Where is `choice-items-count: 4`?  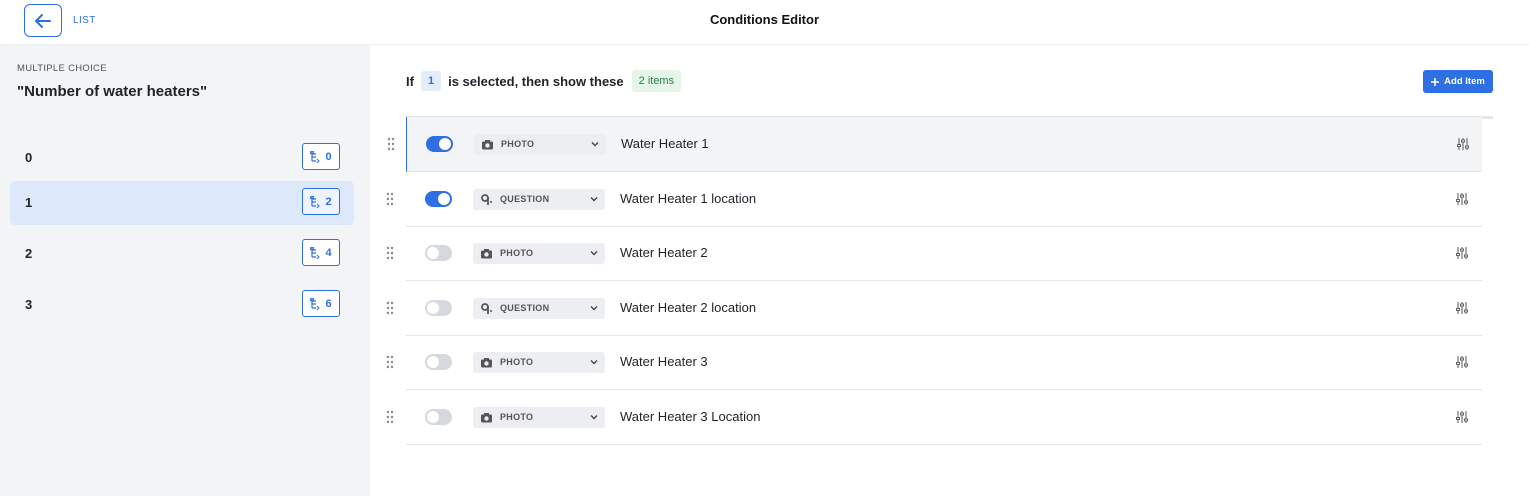
choice-items-count: 4 is located at coordinates (328, 252).